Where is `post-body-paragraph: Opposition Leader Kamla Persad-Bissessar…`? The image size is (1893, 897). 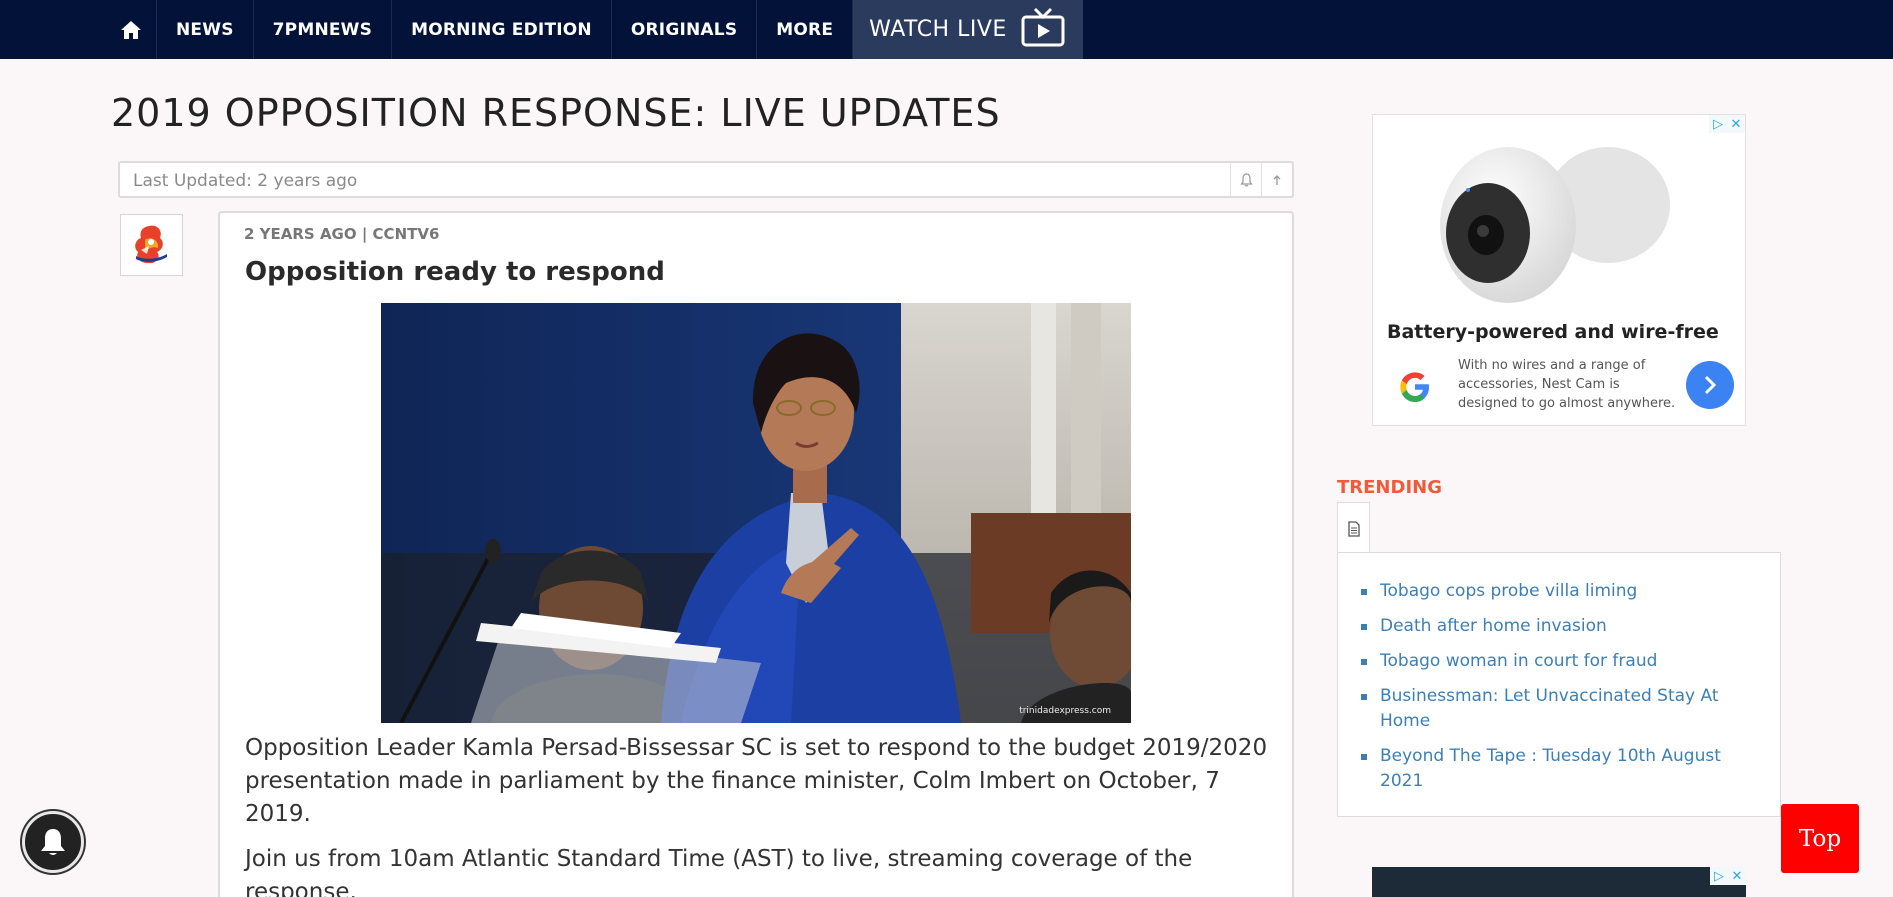 post-body-paragraph: Opposition Leader Kamla Persad-Bissessar… is located at coordinates (756, 781).